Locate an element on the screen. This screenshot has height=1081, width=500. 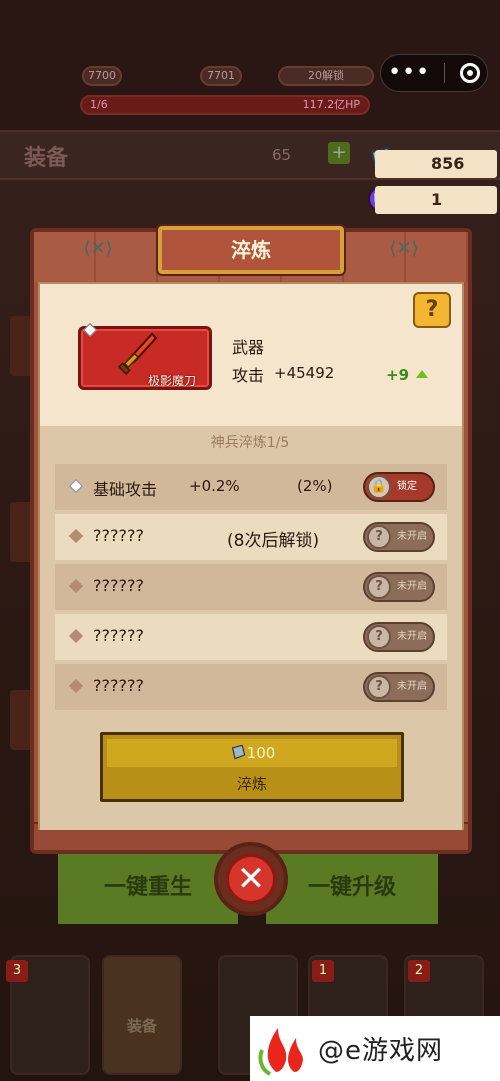
lock-icon: 🔒 is located at coordinates (379, 487).